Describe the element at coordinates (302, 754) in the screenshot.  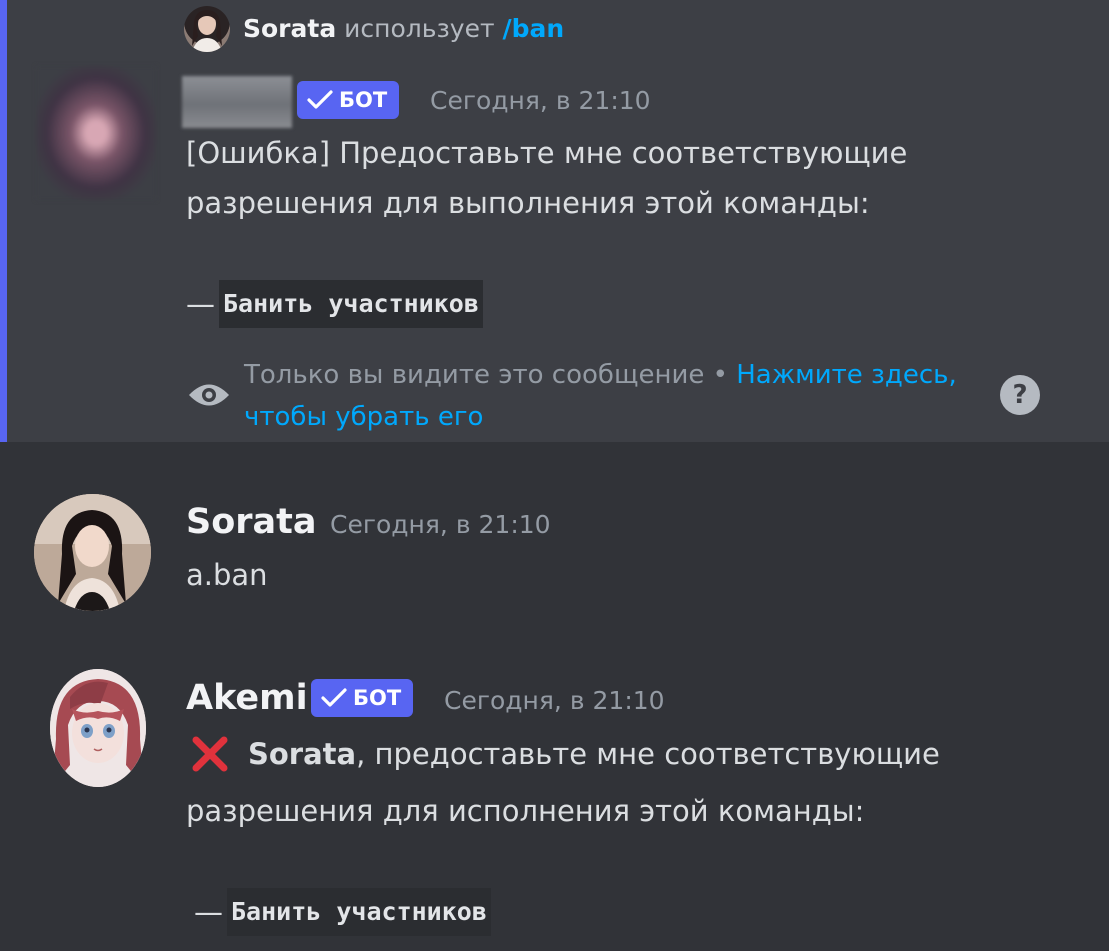
I see `user-mention: Sorata` at that location.